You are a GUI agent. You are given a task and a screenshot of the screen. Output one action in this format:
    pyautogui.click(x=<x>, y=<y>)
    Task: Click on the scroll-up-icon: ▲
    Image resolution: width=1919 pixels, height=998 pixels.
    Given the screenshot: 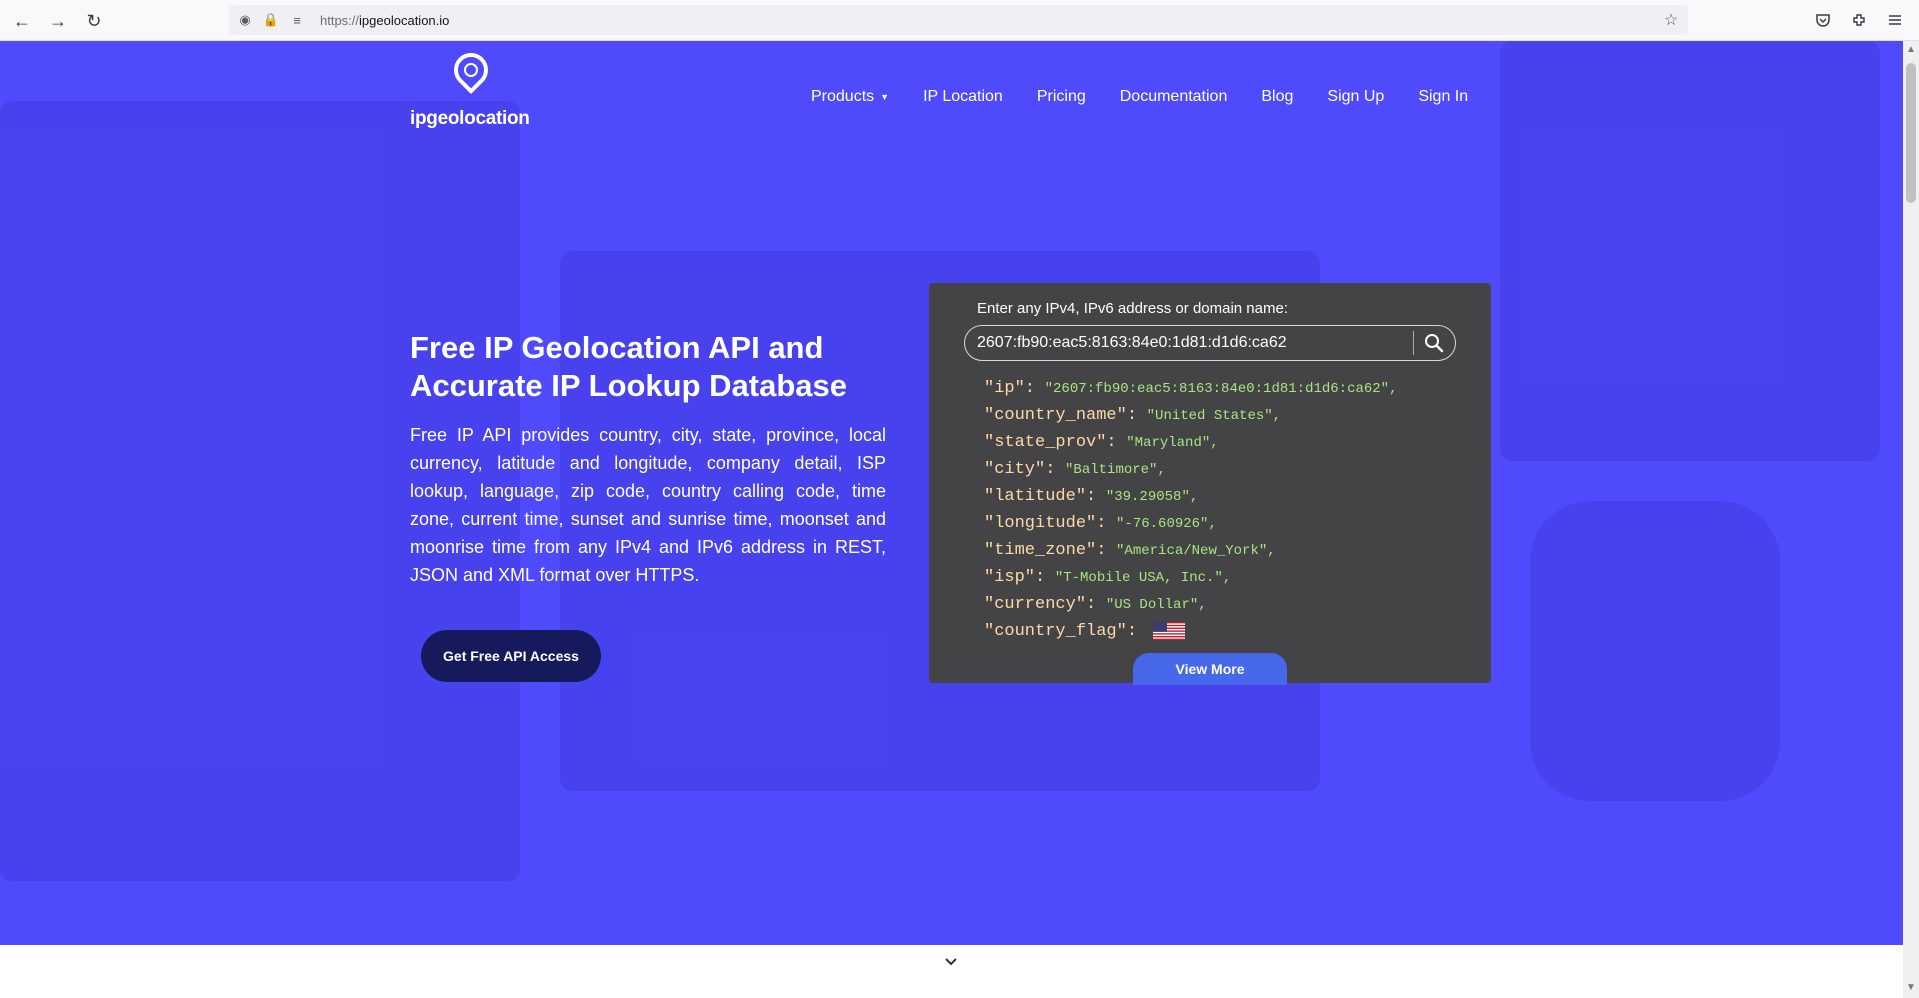 What is the action you would take?
    pyautogui.click(x=1911, y=50)
    